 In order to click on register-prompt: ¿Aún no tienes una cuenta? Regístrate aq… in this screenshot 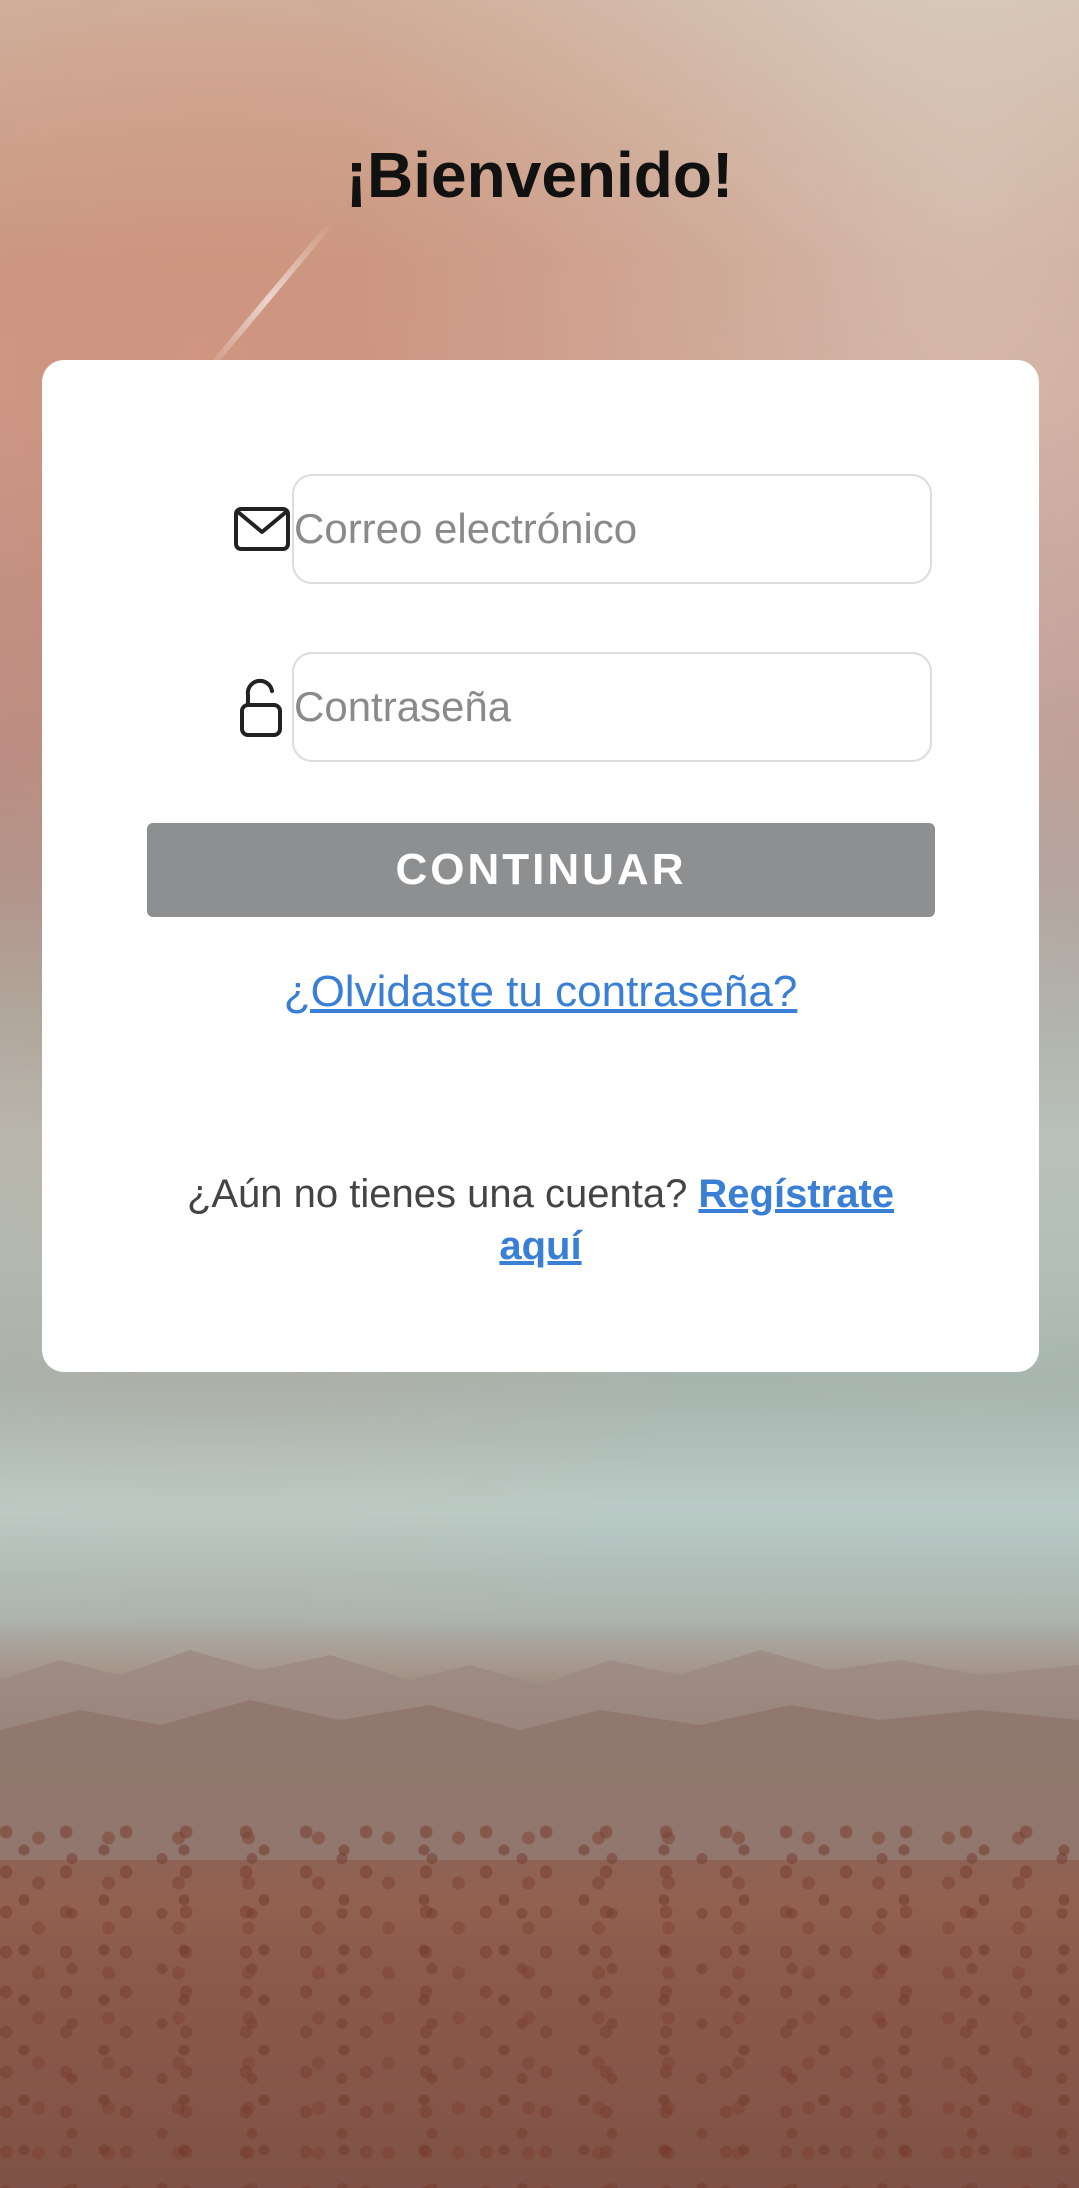, I will do `click(540, 1220)`.